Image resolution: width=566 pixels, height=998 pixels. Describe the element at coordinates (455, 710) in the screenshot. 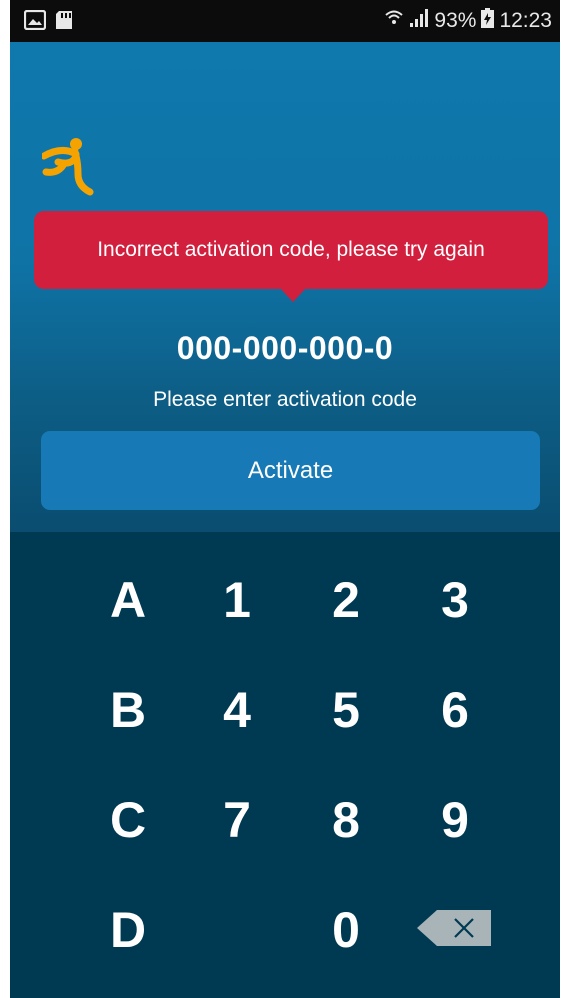

I see `key-6: 6` at that location.